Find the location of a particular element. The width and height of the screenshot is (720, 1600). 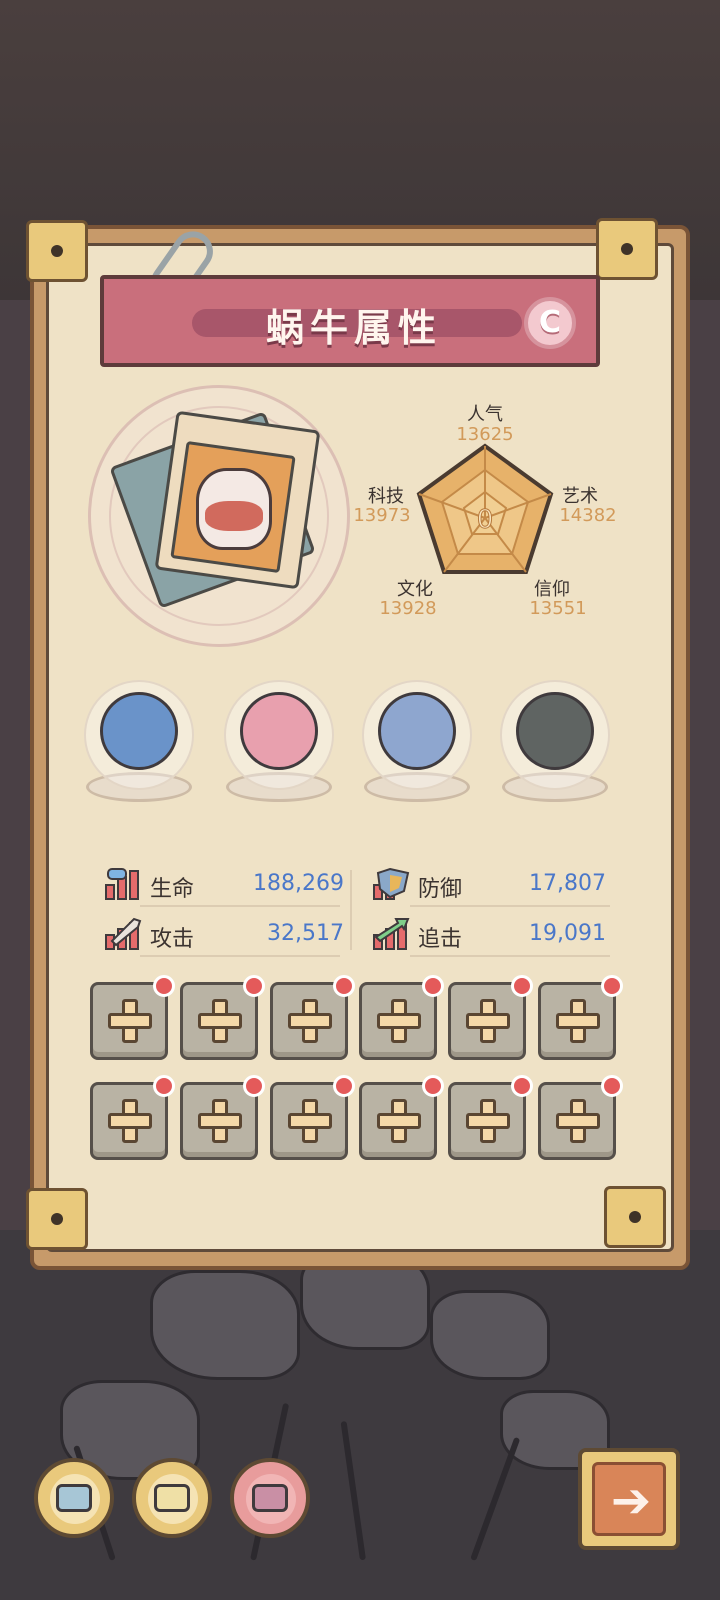

stat-life-value: 188,269 is located at coordinates (298, 883).